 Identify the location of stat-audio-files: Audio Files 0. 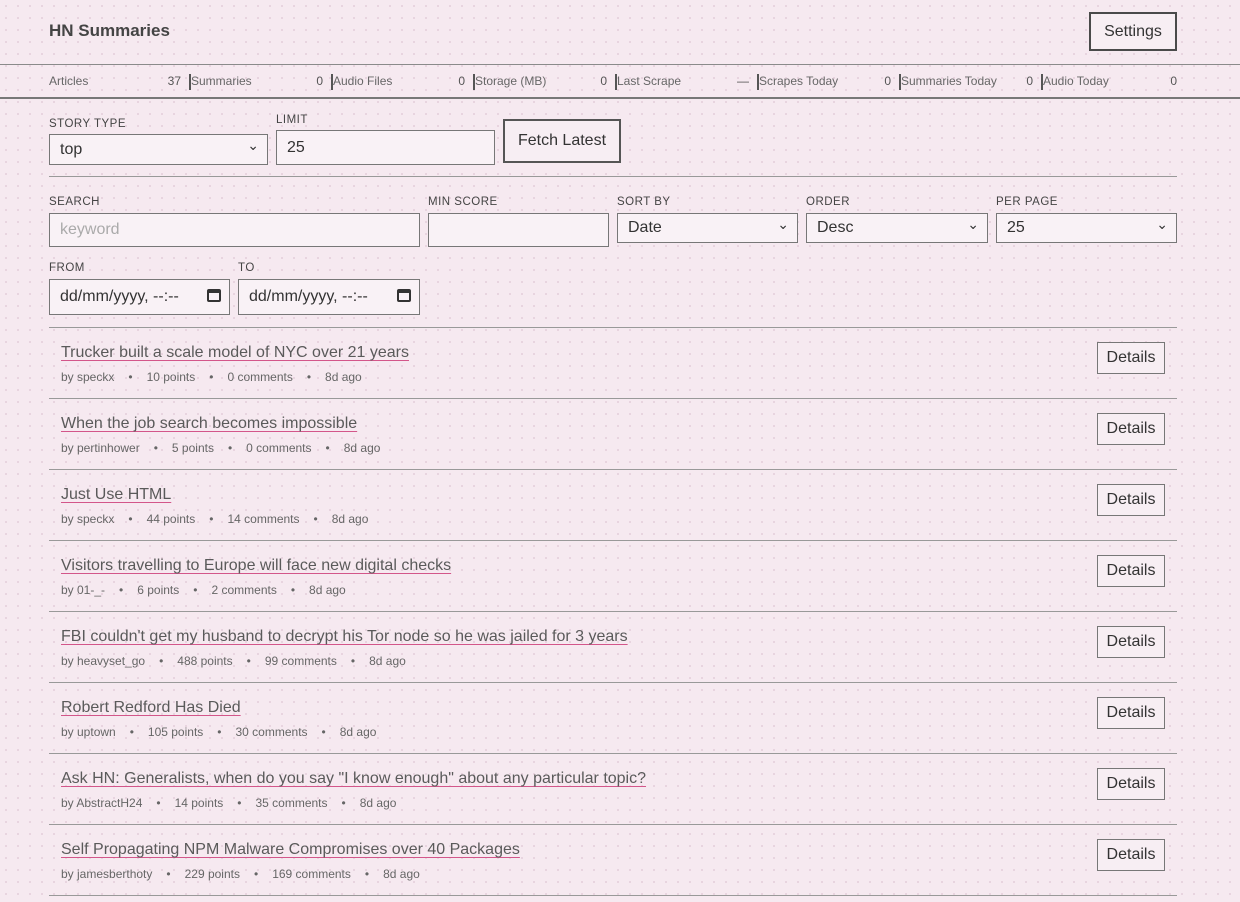
(404, 81).